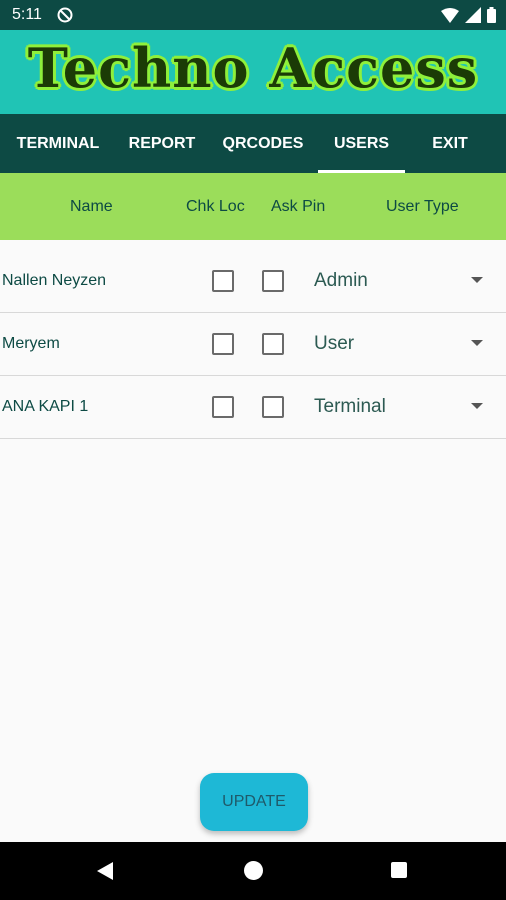 The height and width of the screenshot is (900, 506). What do you see at coordinates (334, 344) in the screenshot?
I see `user-type-select: User` at bounding box center [334, 344].